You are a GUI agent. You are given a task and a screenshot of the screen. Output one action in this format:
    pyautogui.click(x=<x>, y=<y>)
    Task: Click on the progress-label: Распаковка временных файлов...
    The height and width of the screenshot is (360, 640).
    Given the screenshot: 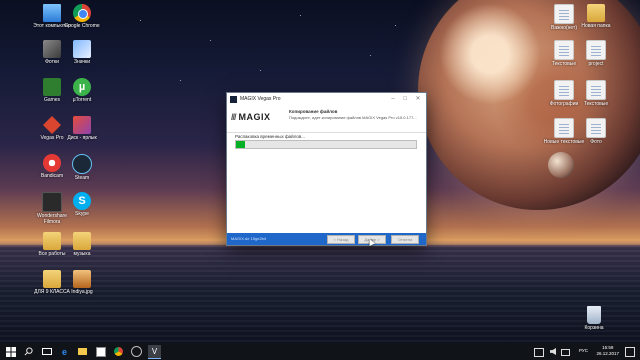 What is the action you would take?
    pyautogui.click(x=270, y=136)
    